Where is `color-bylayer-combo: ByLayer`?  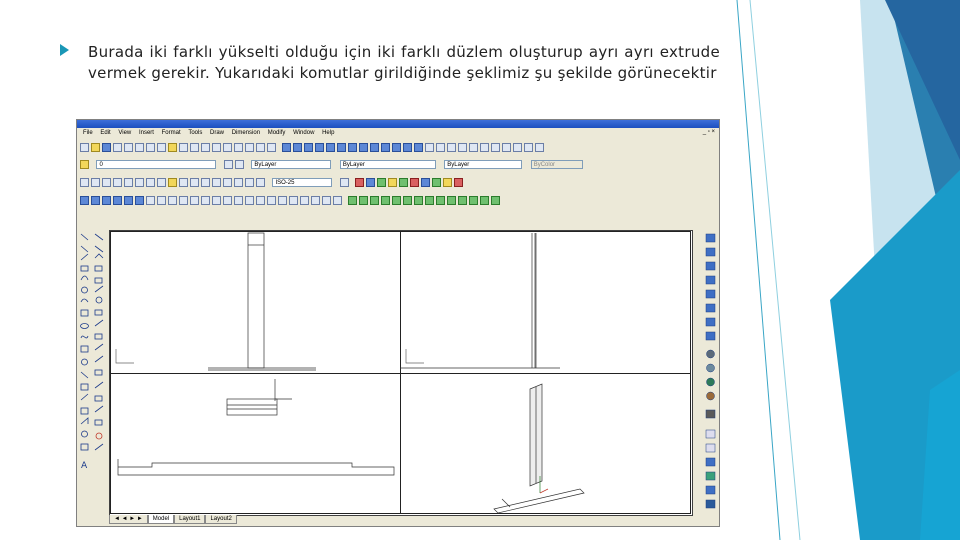 color-bylayer-combo: ByLayer is located at coordinates (291, 164).